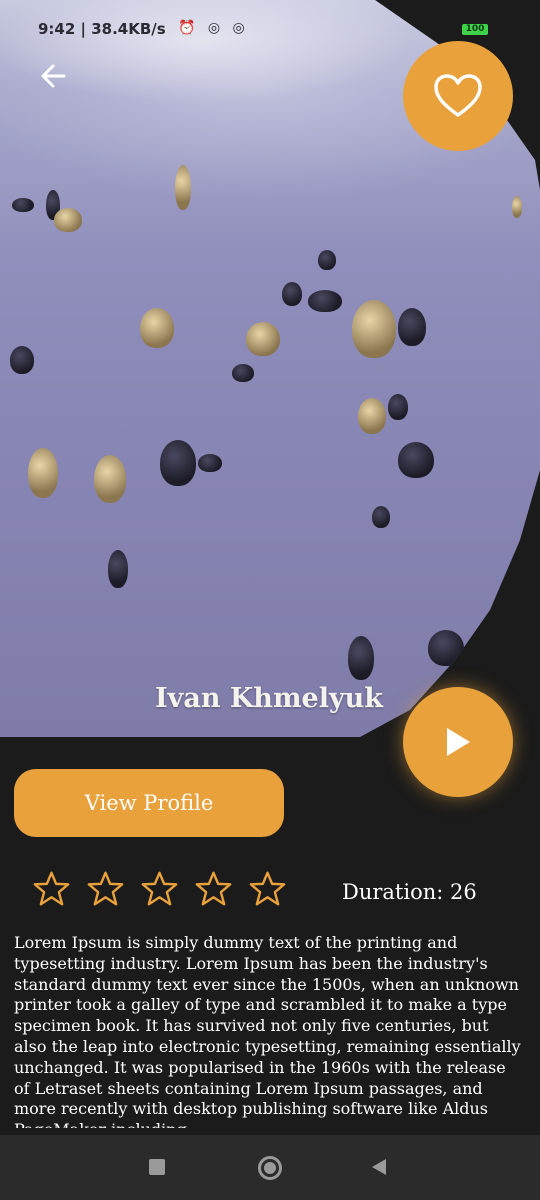  I want to click on status-time: 9:42 | 38.4KB/s, so click(102, 29).